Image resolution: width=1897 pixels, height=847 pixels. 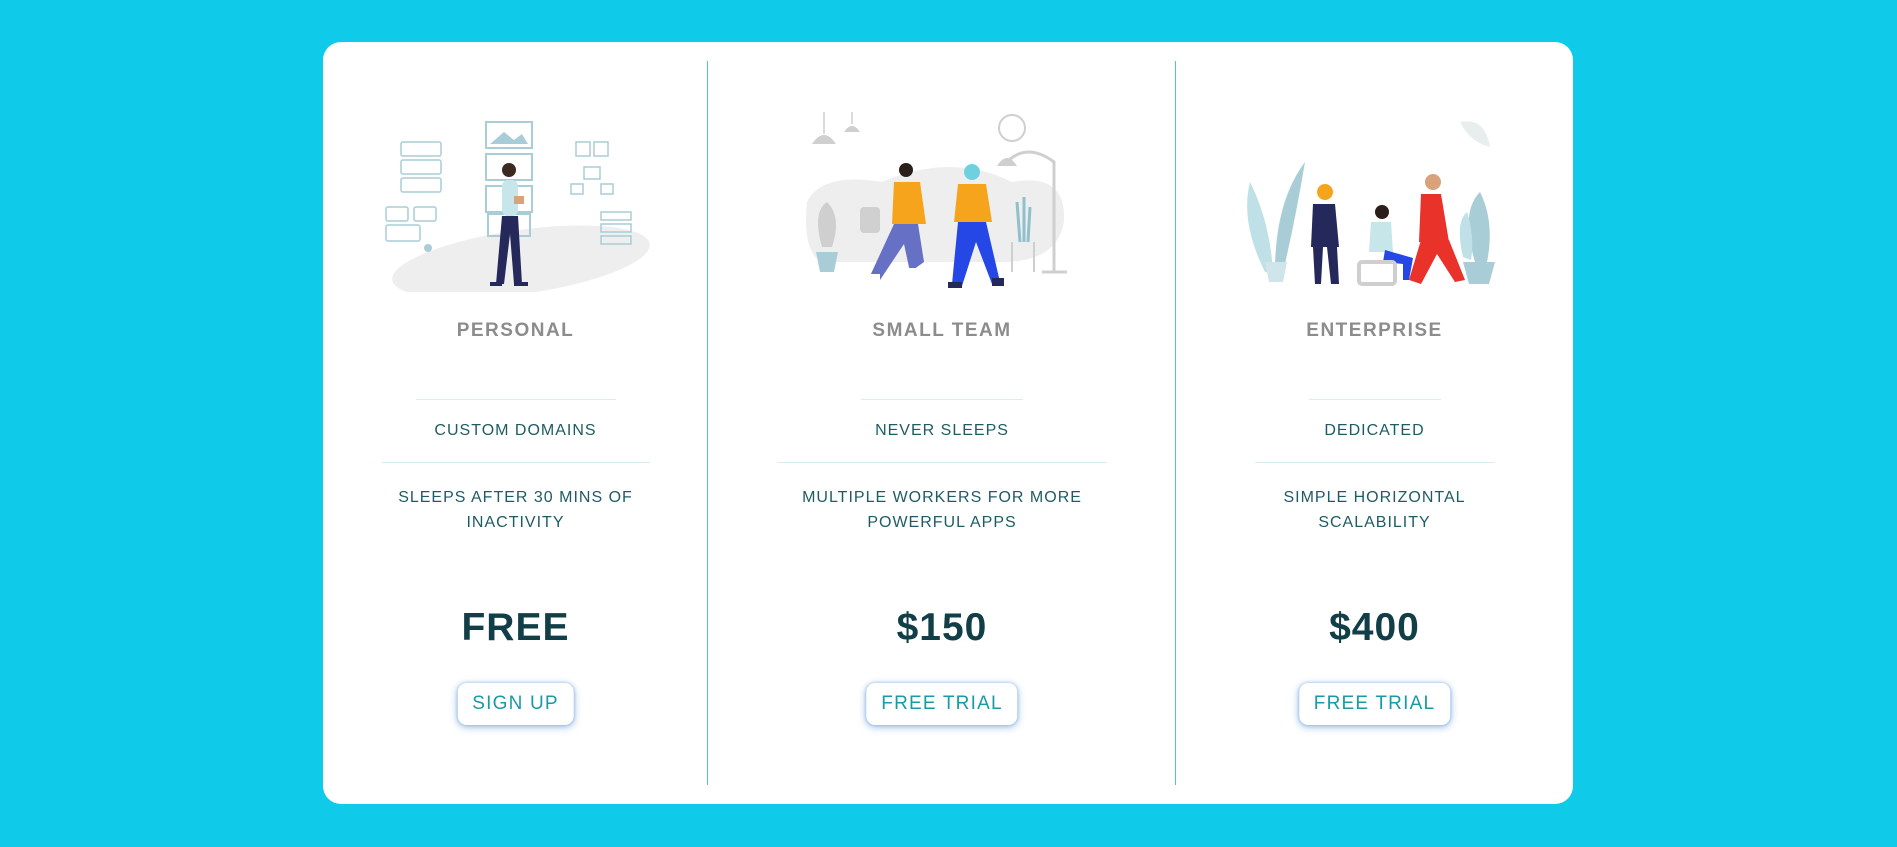 What do you see at coordinates (515, 704) in the screenshot?
I see `sign-up-button: SIGN UP` at bounding box center [515, 704].